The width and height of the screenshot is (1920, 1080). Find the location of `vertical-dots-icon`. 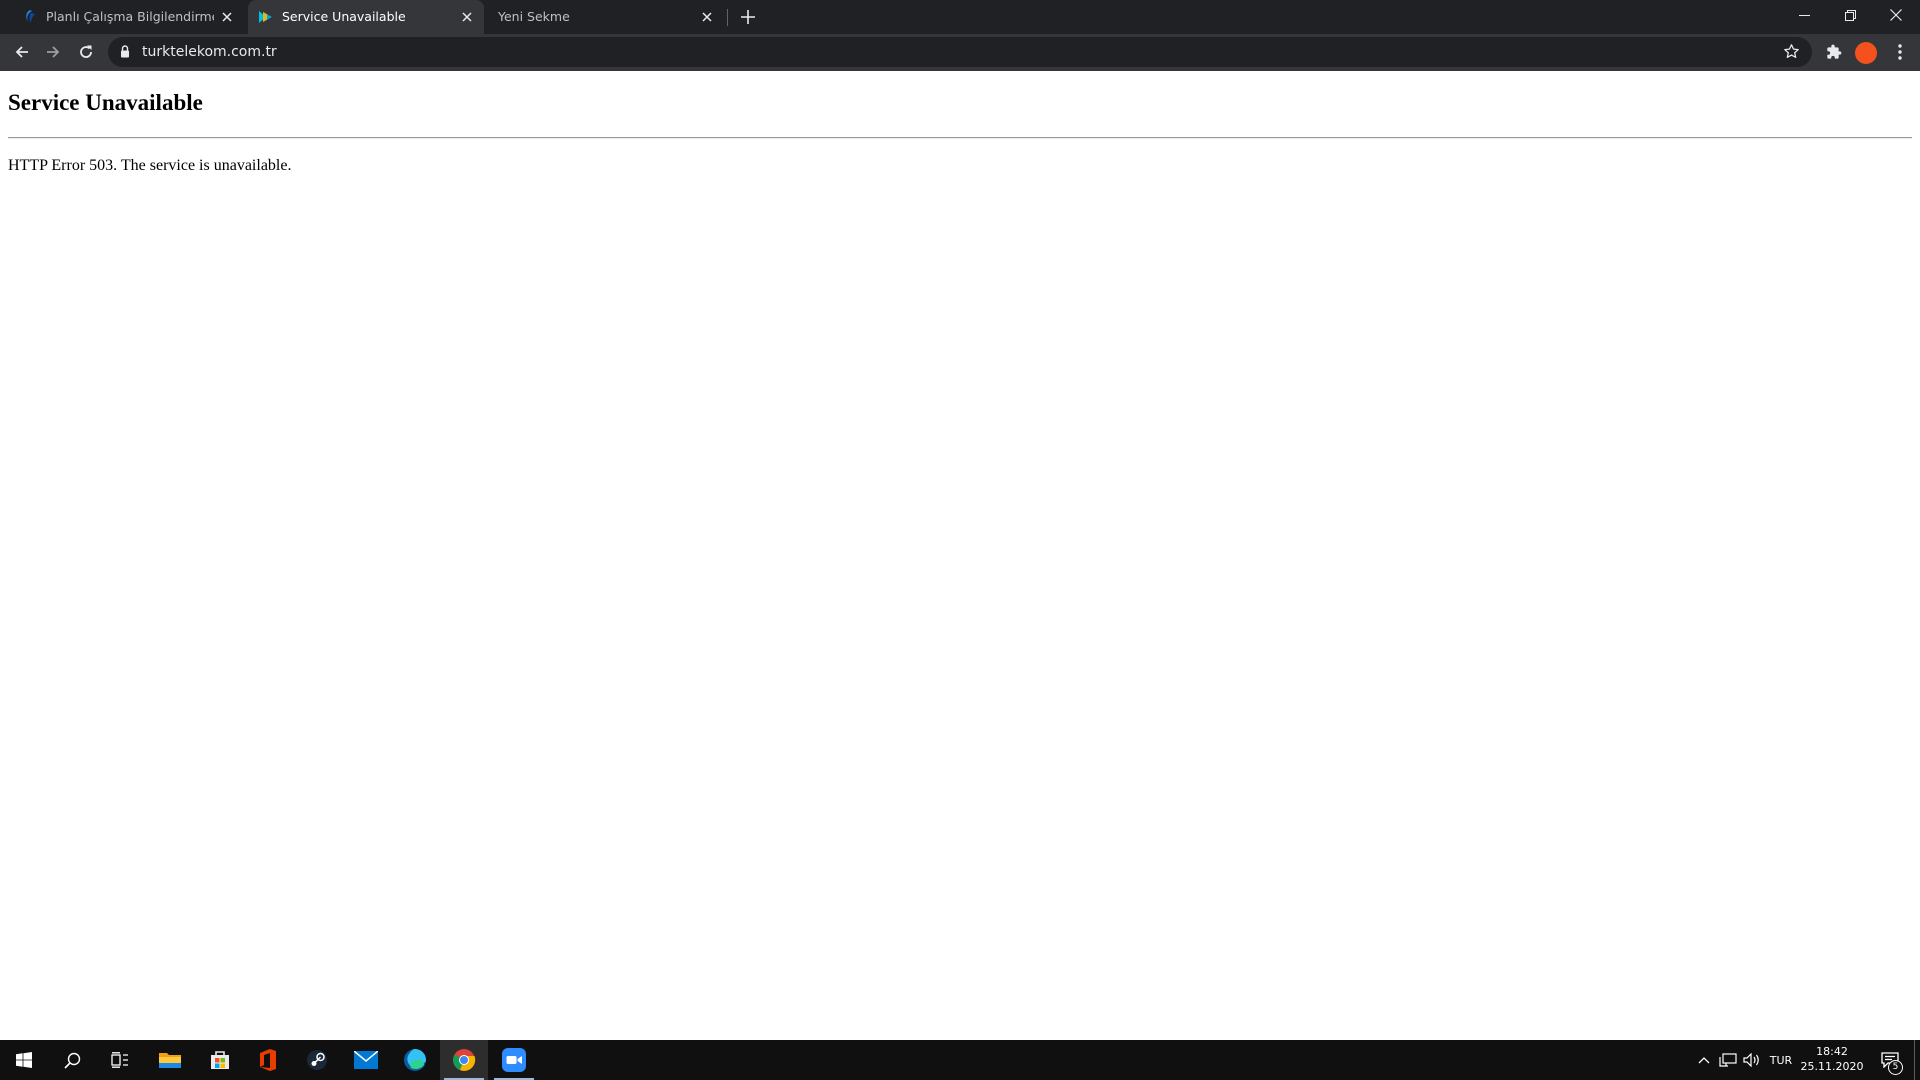

vertical-dots-icon is located at coordinates (1900, 52).